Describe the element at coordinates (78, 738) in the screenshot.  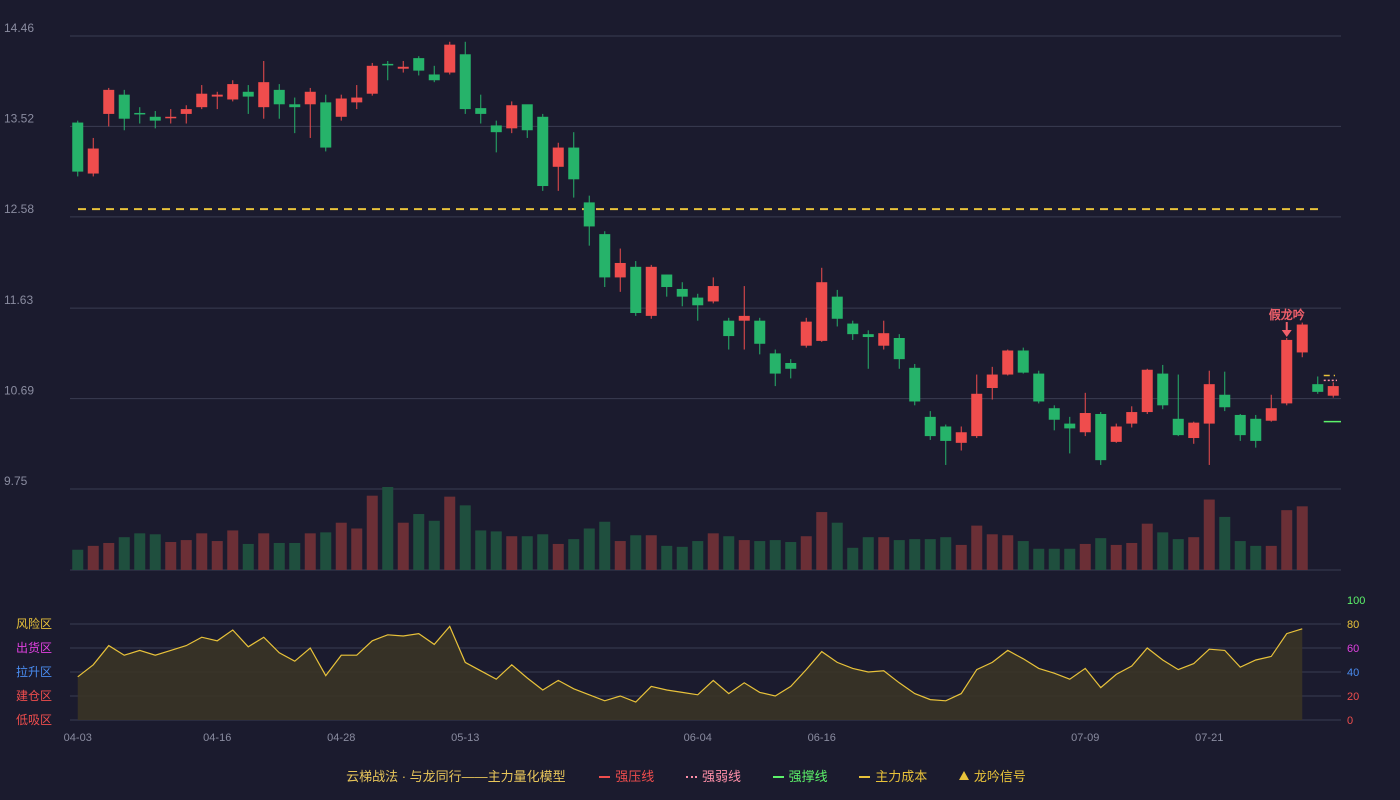
I see `date-tick-label: 04-03` at that location.